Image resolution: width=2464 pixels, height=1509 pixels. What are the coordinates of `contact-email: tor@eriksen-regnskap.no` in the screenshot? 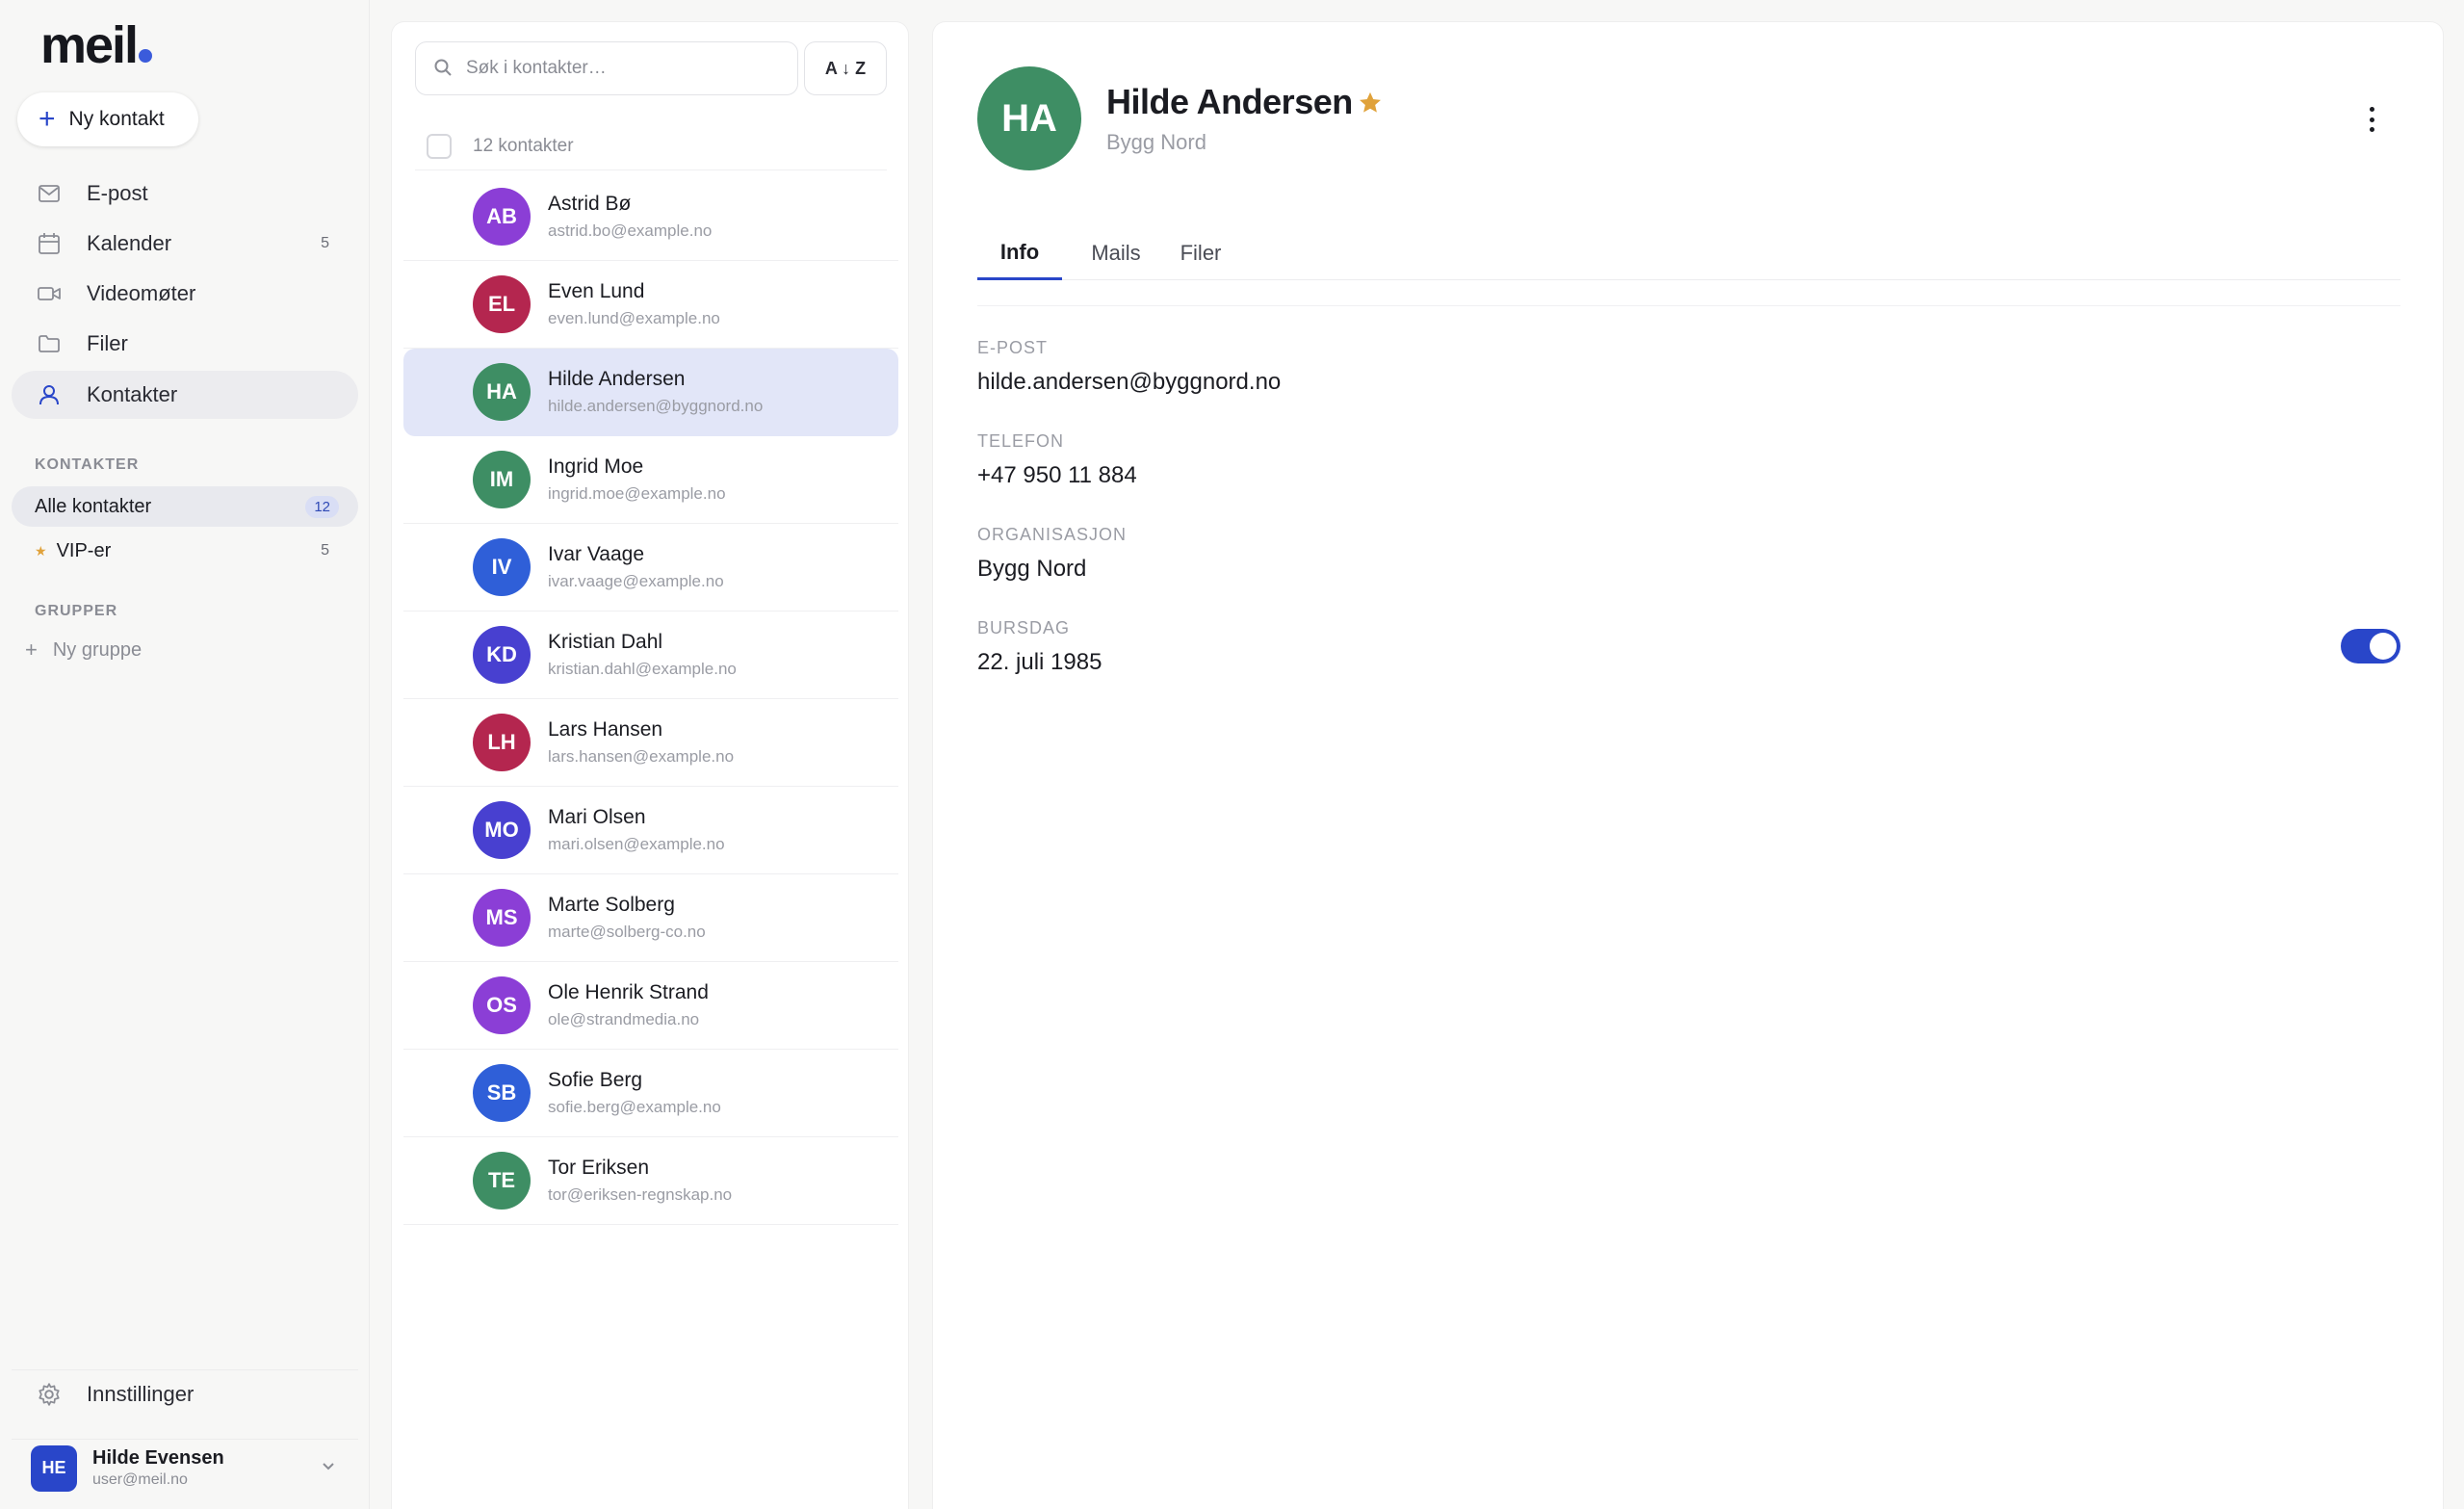 It's located at (640, 1194).